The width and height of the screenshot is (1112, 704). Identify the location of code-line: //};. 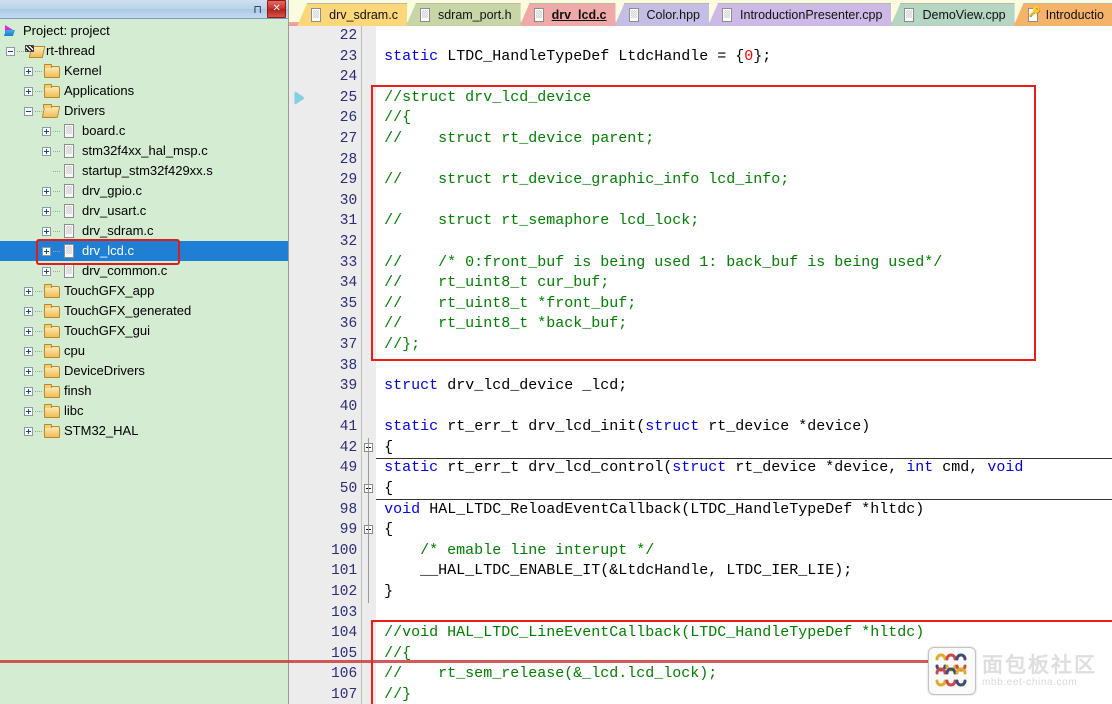
(748, 345).